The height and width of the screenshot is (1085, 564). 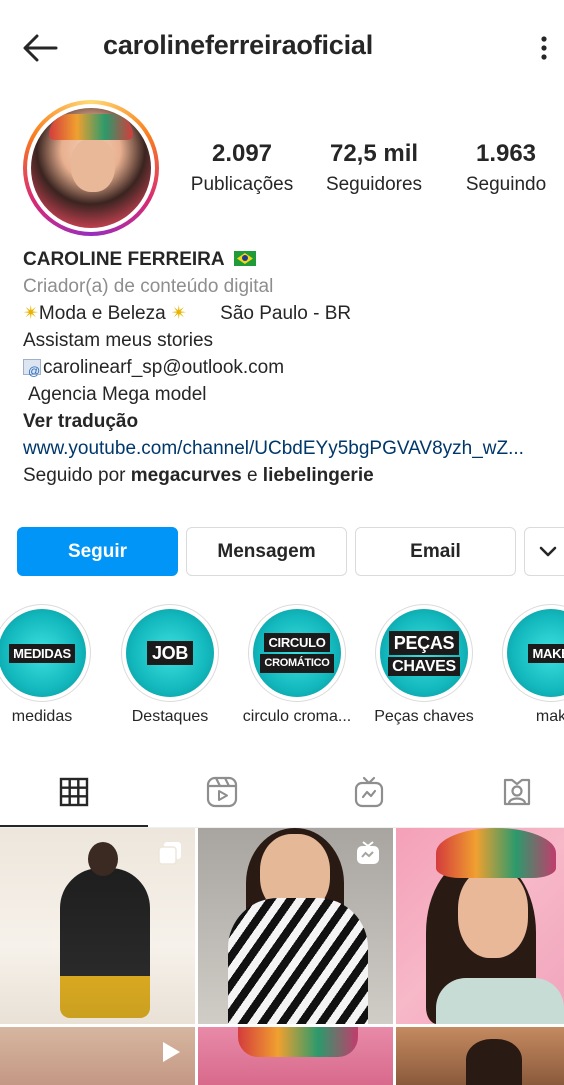 I want to click on active-tab-indicator, so click(x=74, y=826).